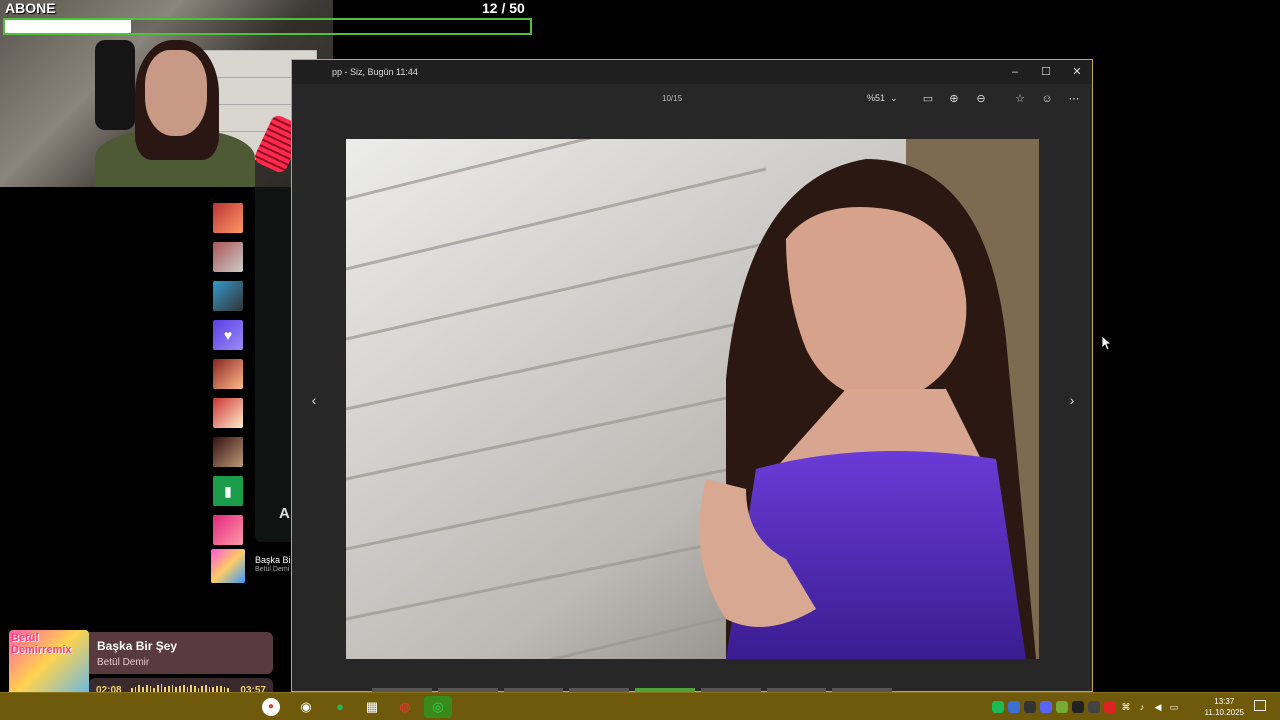 Image resolution: width=1280 pixels, height=720 pixels. What do you see at coordinates (1142, 707) in the screenshot?
I see `mic-icon: ♪` at bounding box center [1142, 707].